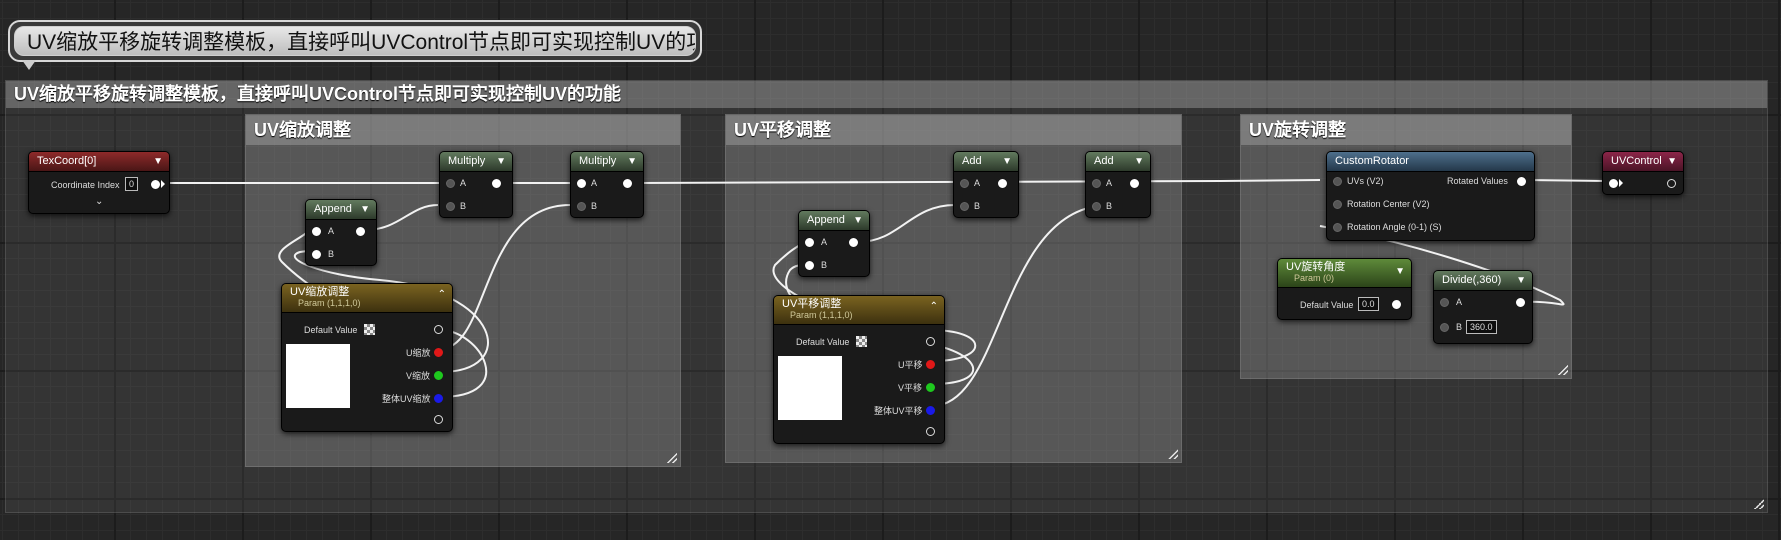 This screenshot has width=1781, height=540. Describe the element at coordinates (438, 375) in the screenshot. I see `v-scale-pin` at that location.